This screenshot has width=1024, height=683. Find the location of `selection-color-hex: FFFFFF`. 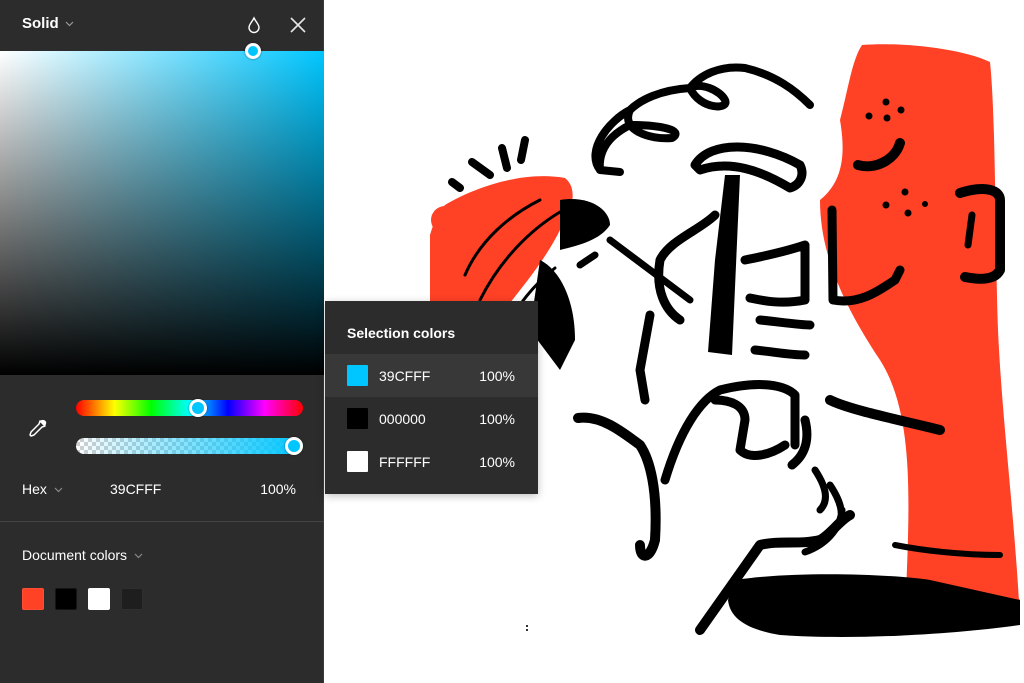

selection-color-hex: FFFFFF is located at coordinates (404, 462).